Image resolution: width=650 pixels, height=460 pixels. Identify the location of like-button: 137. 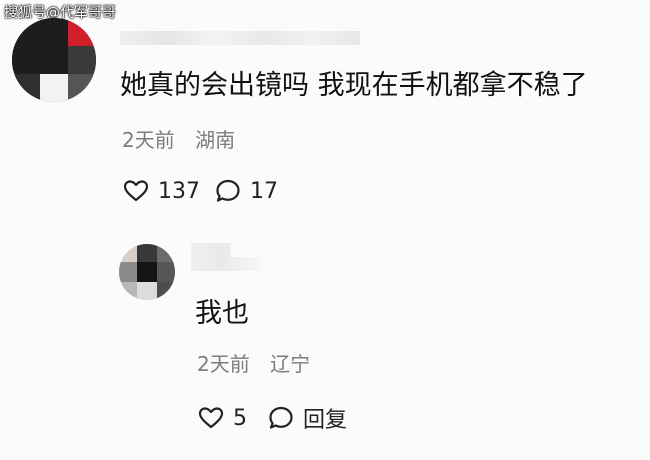
(161, 191).